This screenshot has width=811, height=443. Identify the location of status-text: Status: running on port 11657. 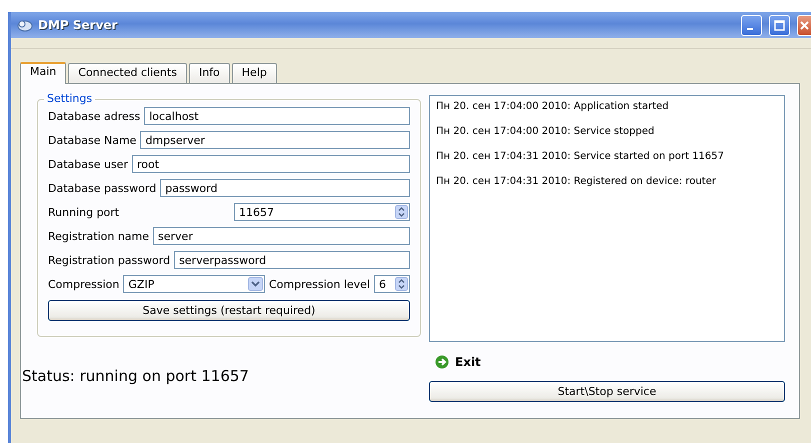
(136, 376).